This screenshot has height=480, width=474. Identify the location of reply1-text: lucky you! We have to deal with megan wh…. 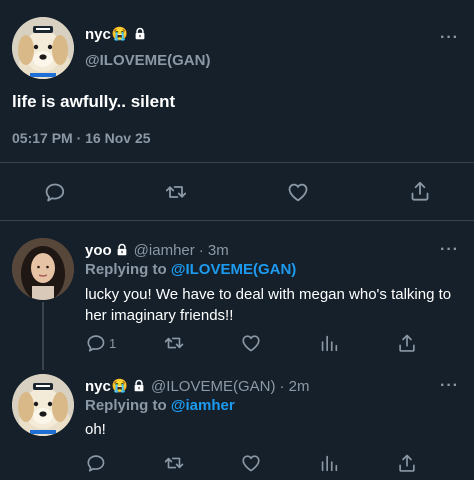
(268, 305).